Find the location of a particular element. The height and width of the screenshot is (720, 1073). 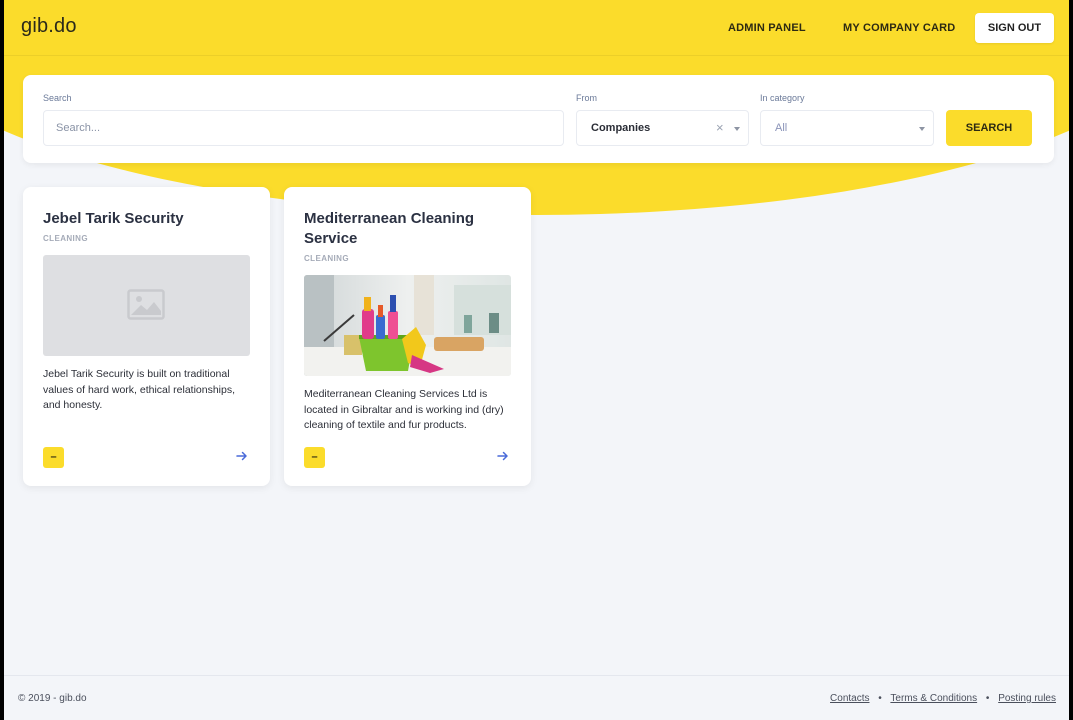

company-card: Mediterranean Cleaning Service CLEANING is located at coordinates (407, 336).